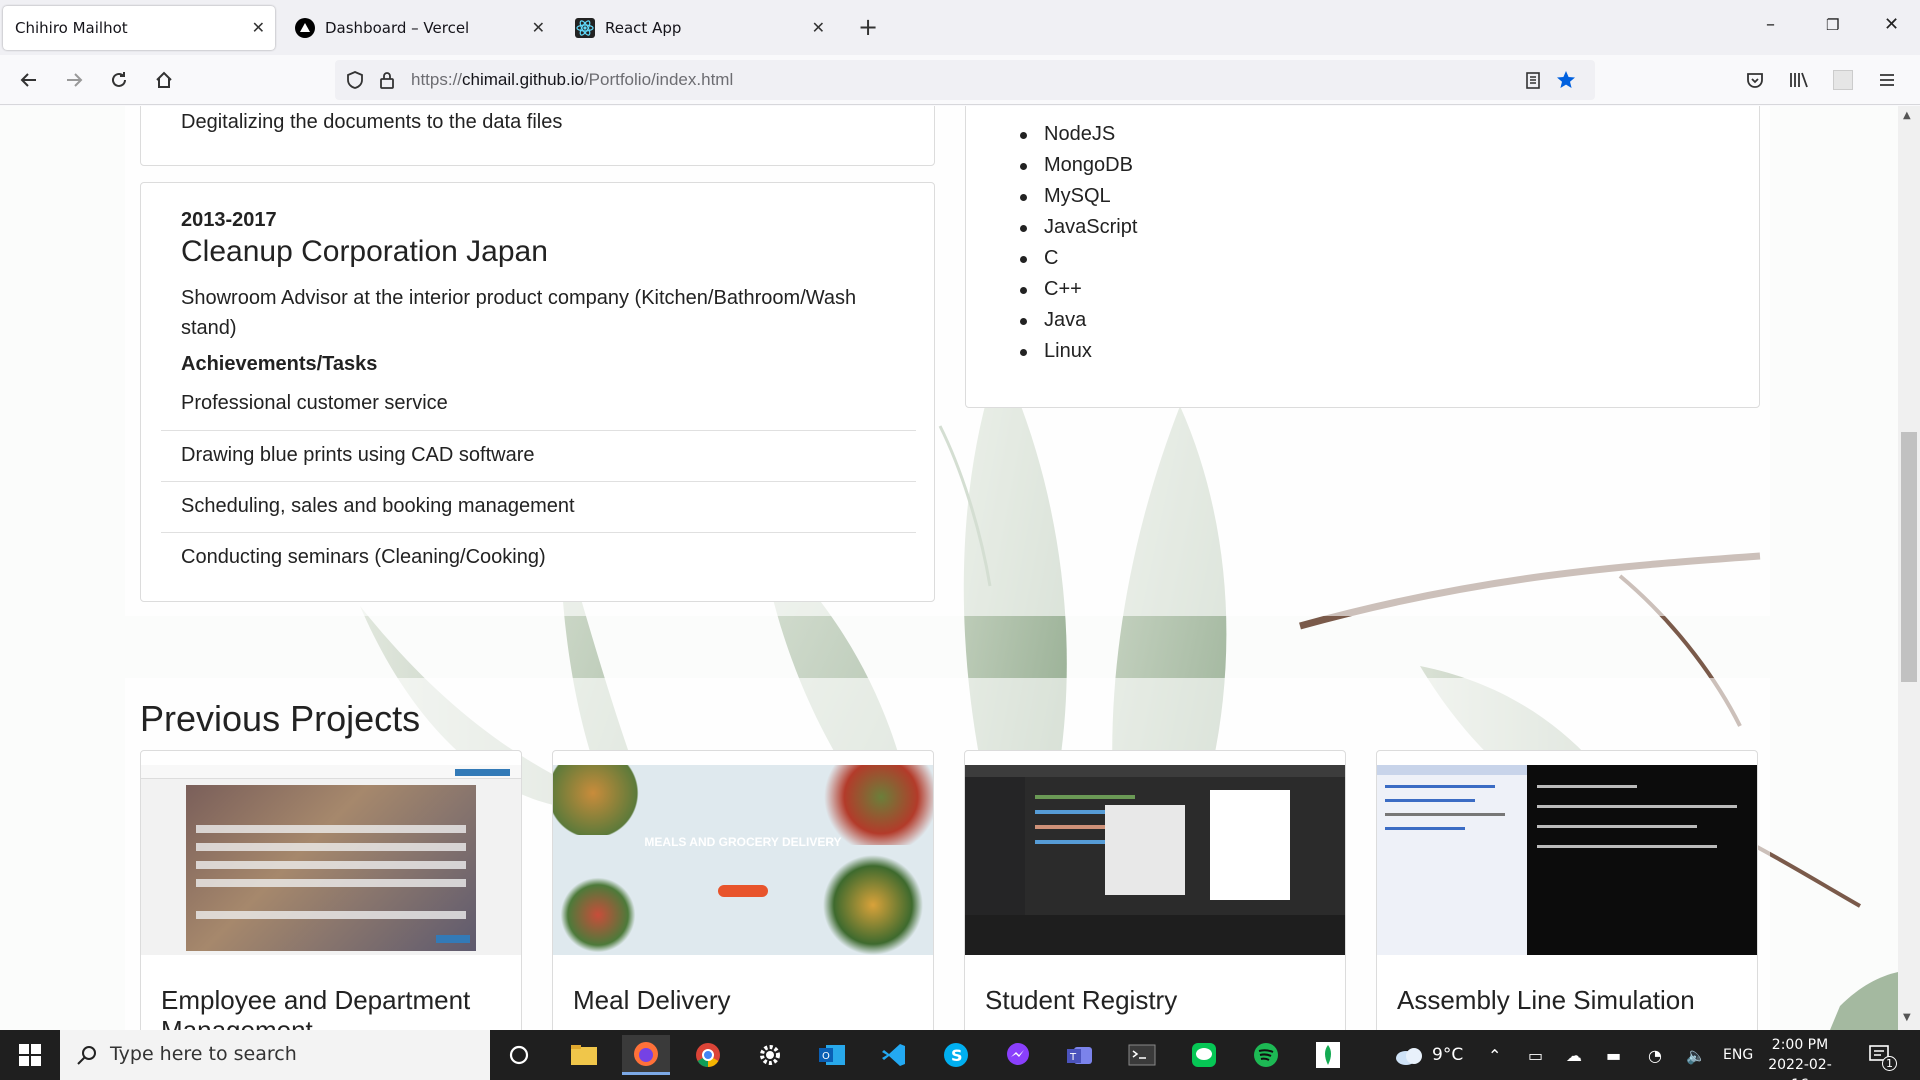 Image resolution: width=1920 pixels, height=1080 pixels. What do you see at coordinates (956, 1055) in the screenshot?
I see `skype-icon: S` at bounding box center [956, 1055].